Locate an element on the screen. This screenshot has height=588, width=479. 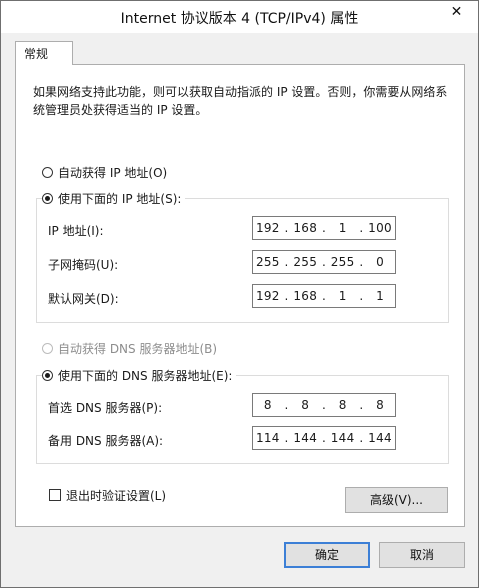
default-gateway-label: 默认网关(D): is located at coordinates (83, 299).